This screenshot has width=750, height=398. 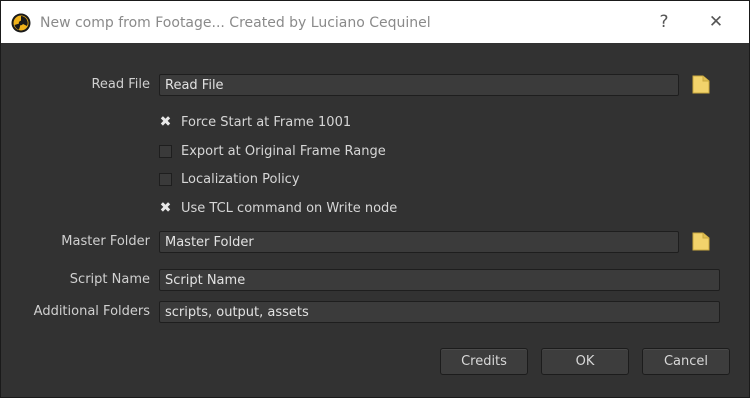 What do you see at coordinates (21, 23) in the screenshot?
I see `nuke-icon` at bounding box center [21, 23].